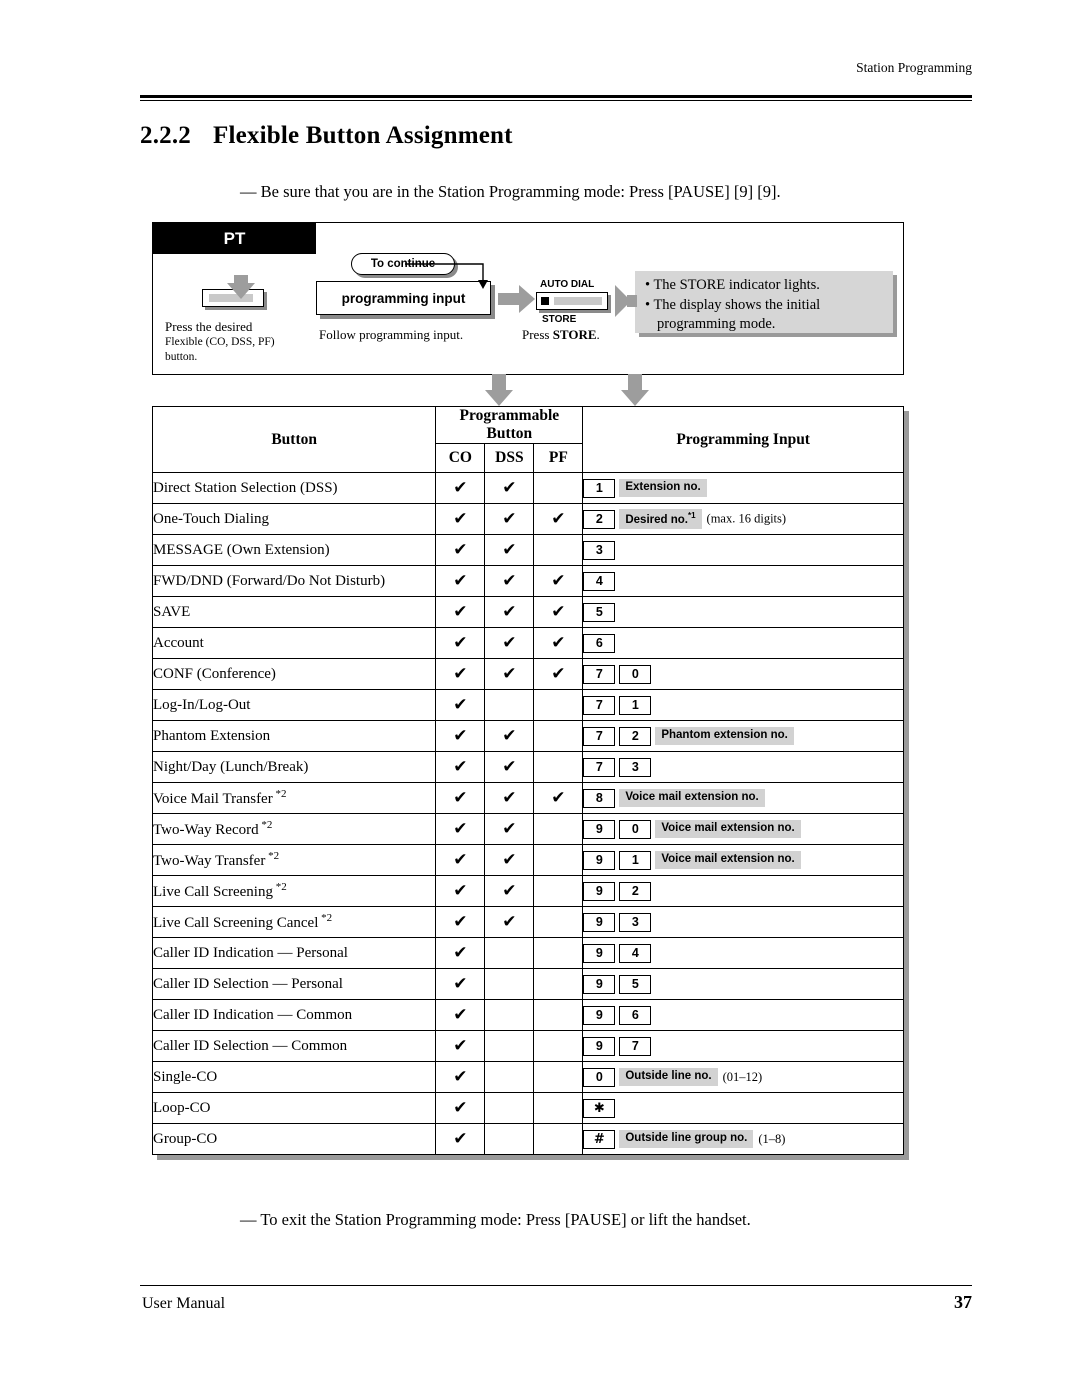 The height and width of the screenshot is (1397, 1080). I want to click on page-title: 2.2.2 Flexible Button Assignment, so click(326, 136).